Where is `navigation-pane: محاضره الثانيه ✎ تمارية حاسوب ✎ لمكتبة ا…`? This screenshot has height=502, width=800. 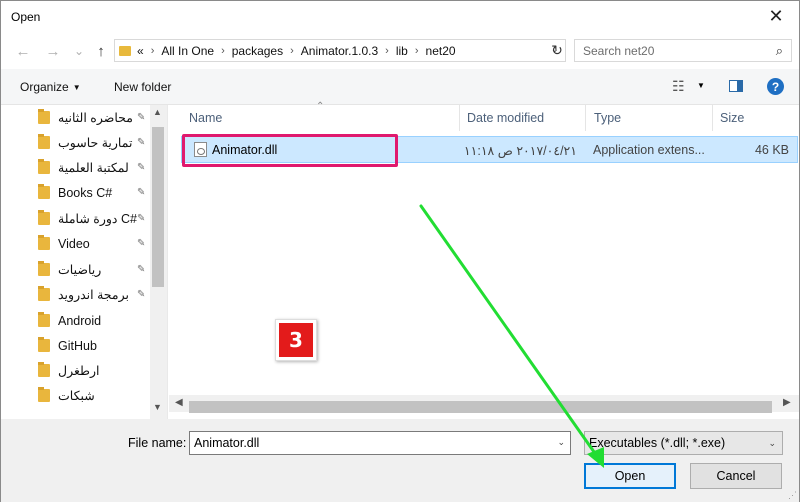 navigation-pane: محاضره الثانيه ✎ تمارية حاسوب ✎ لمكتبة ا… is located at coordinates (84, 262).